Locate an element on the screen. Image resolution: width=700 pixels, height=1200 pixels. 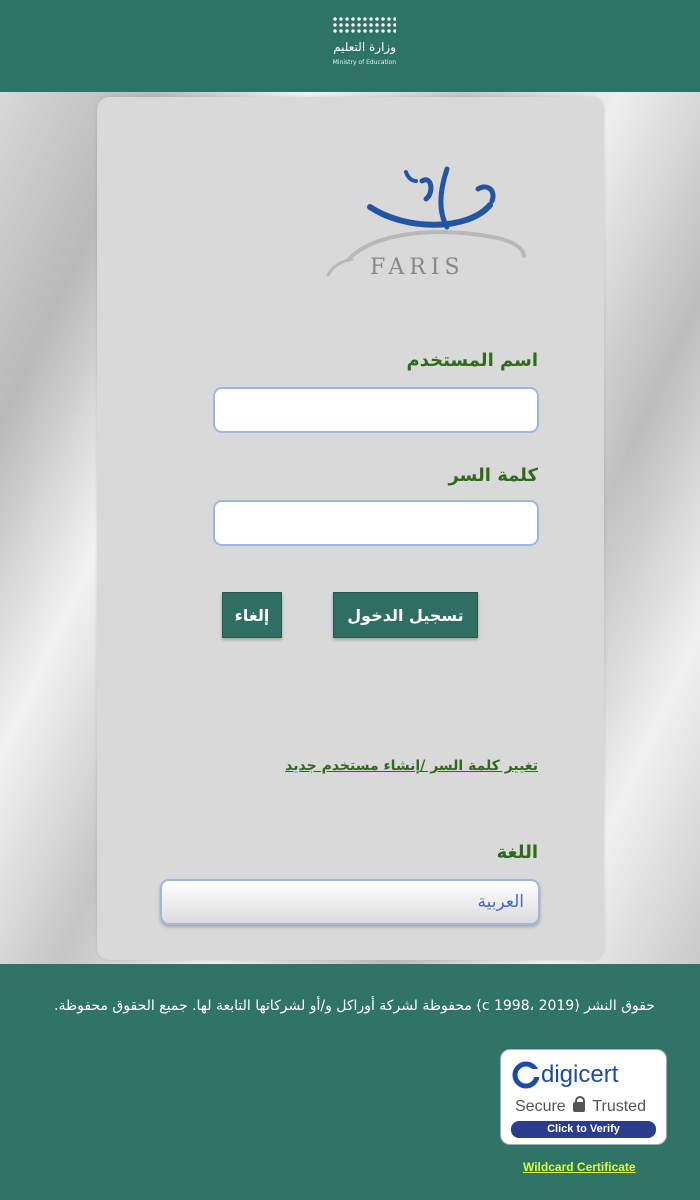
header-bar: وزارة التعليم Ministry of Education is located at coordinates (350, 46).